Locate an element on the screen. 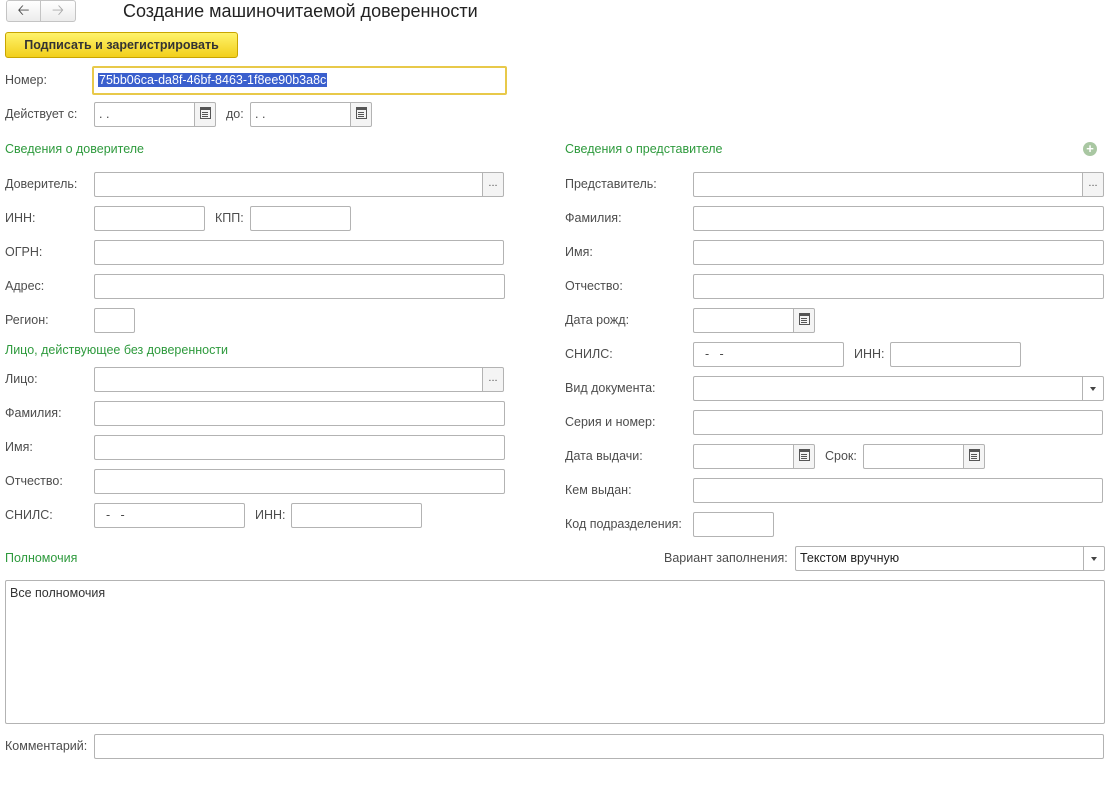 The image size is (1109, 807). rep-birth-label: Дата рожд: is located at coordinates (597, 320).